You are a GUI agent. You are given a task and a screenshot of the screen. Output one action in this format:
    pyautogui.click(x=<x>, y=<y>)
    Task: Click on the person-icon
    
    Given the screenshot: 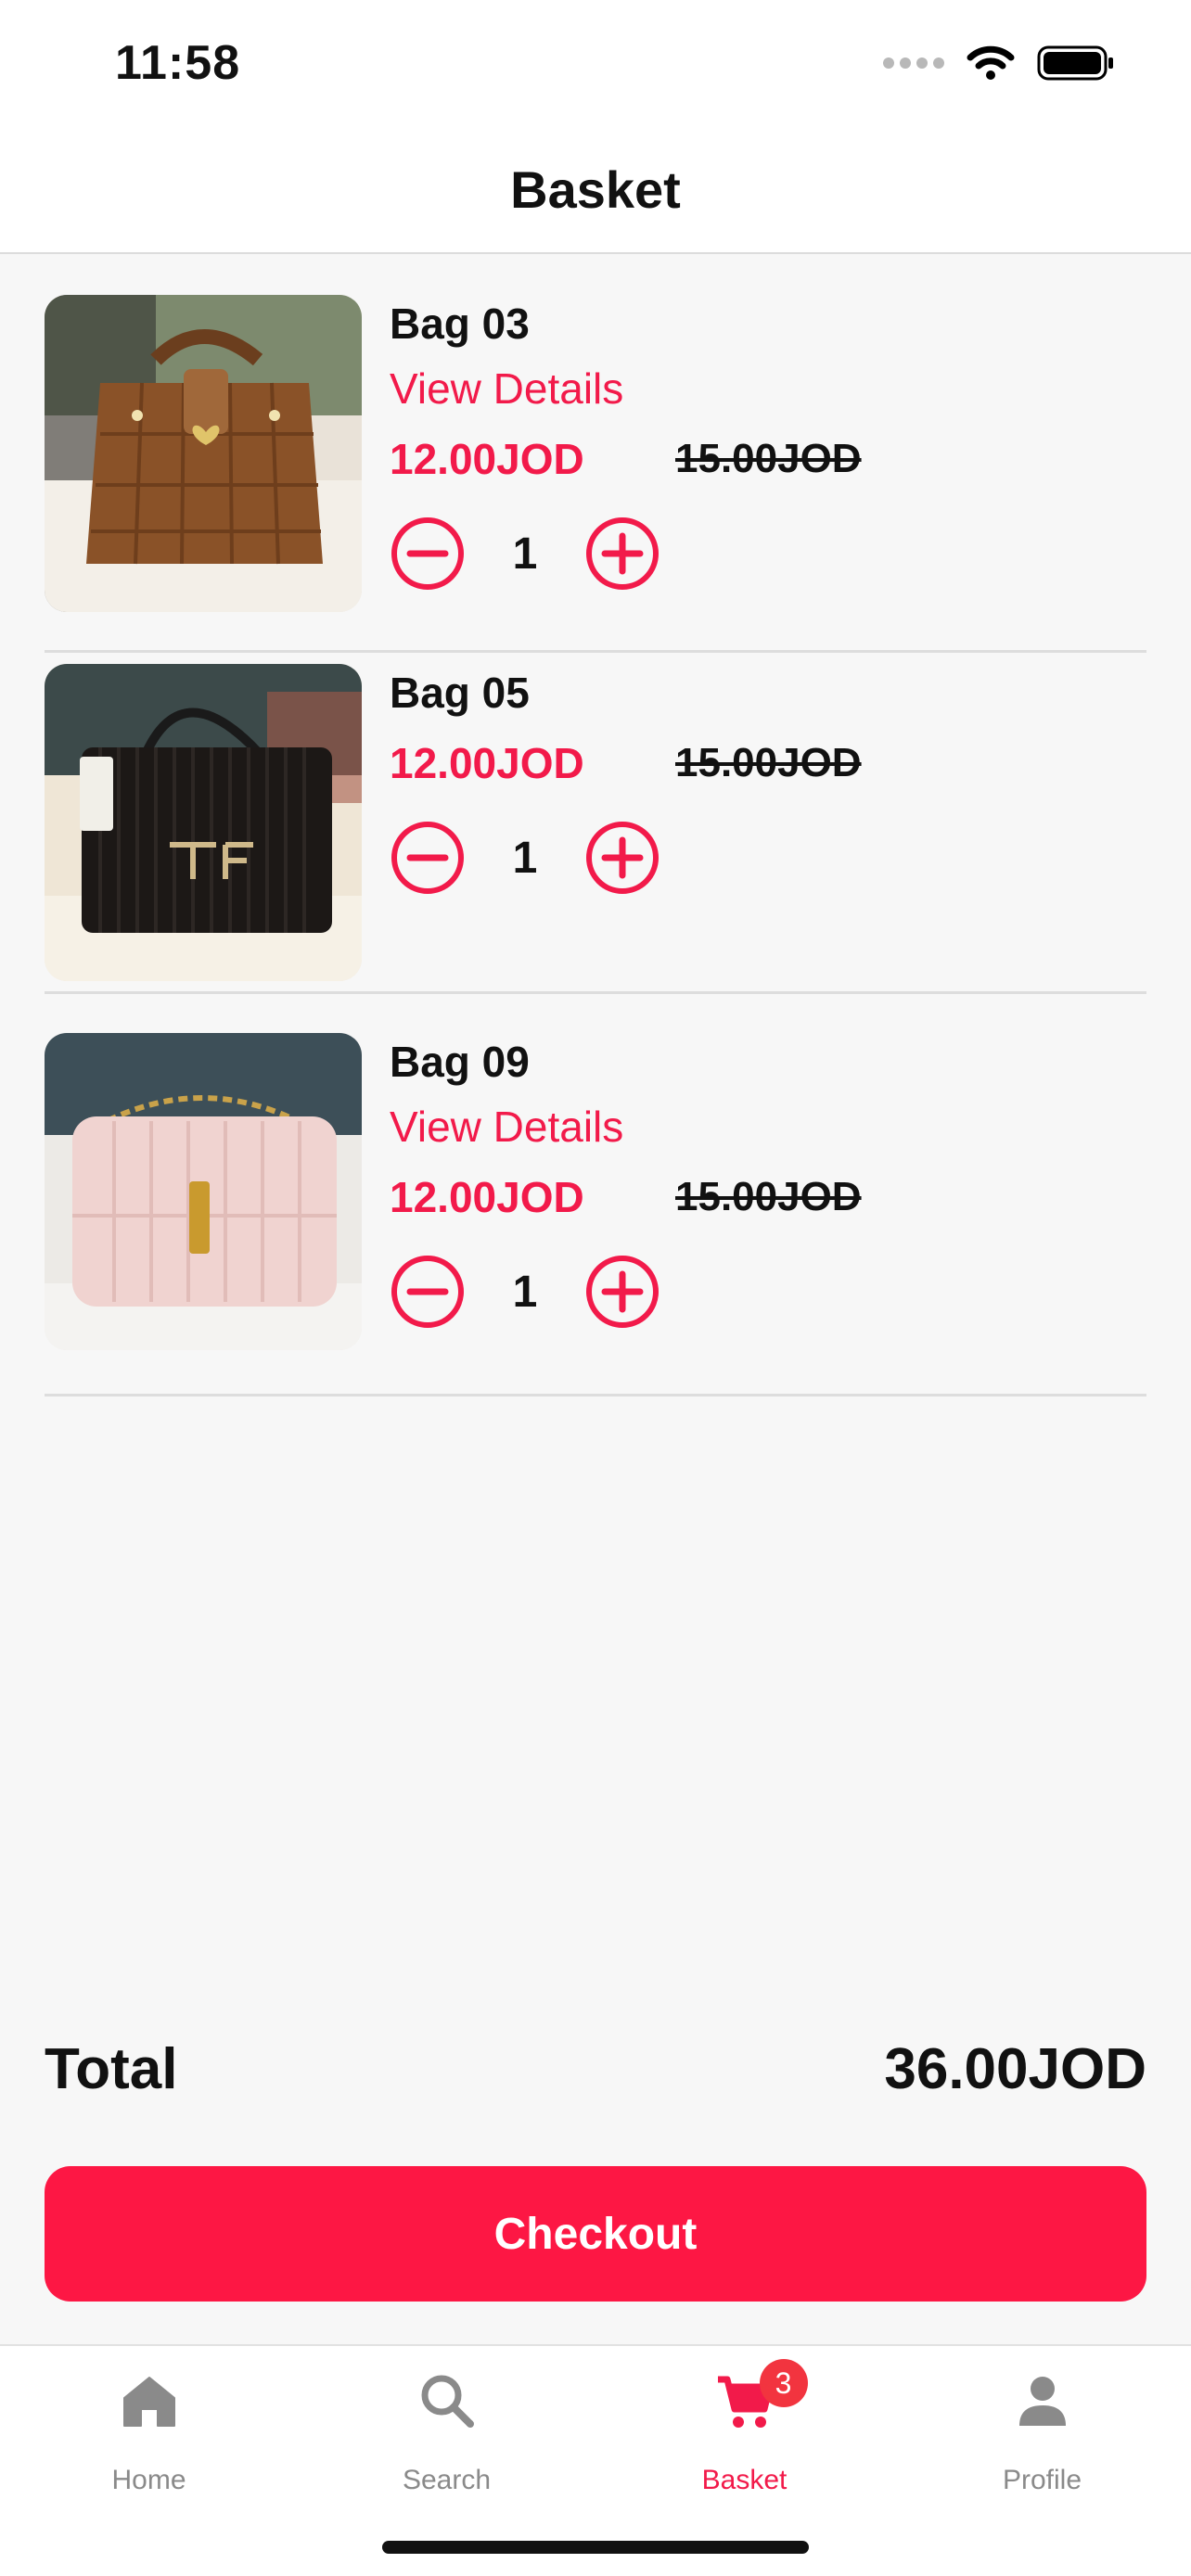 What is the action you would take?
    pyautogui.click(x=1042, y=2401)
    